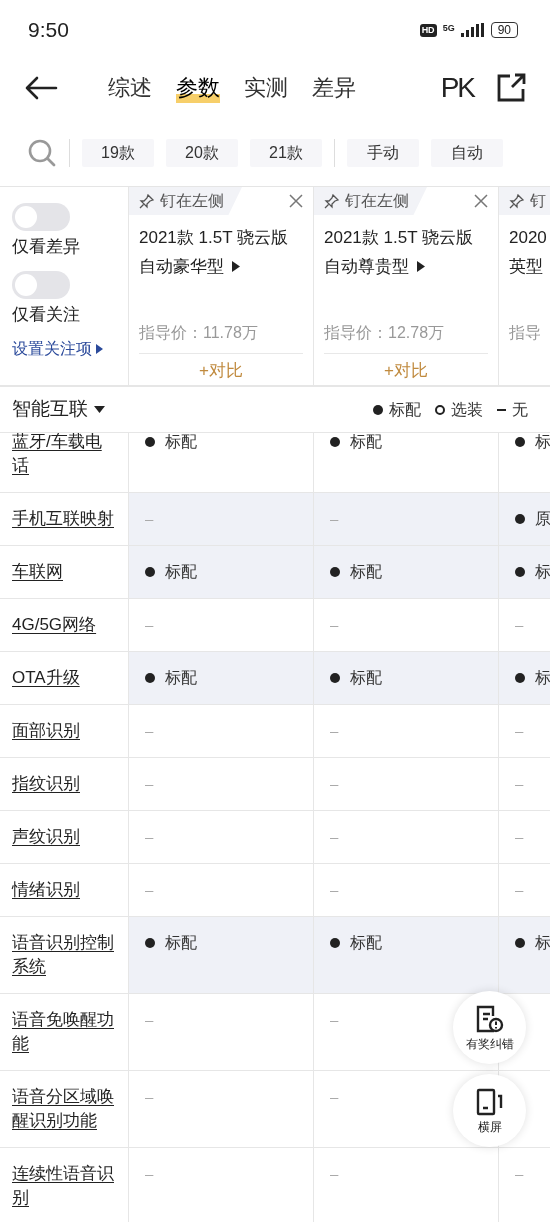 This screenshot has width=550, height=1222. What do you see at coordinates (63, 455) in the screenshot?
I see `parameter-link: 蓝牙/车载电话` at bounding box center [63, 455].